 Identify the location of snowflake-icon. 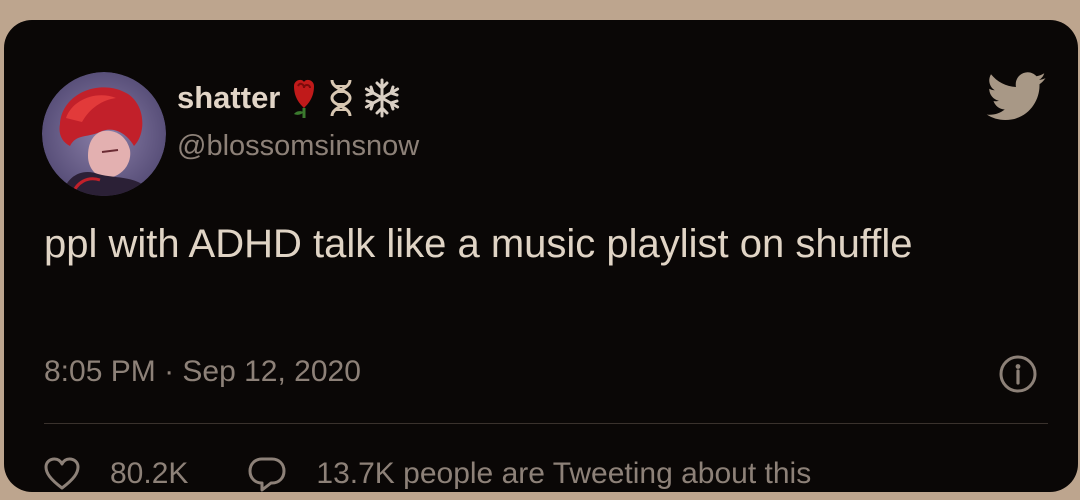
(382, 98).